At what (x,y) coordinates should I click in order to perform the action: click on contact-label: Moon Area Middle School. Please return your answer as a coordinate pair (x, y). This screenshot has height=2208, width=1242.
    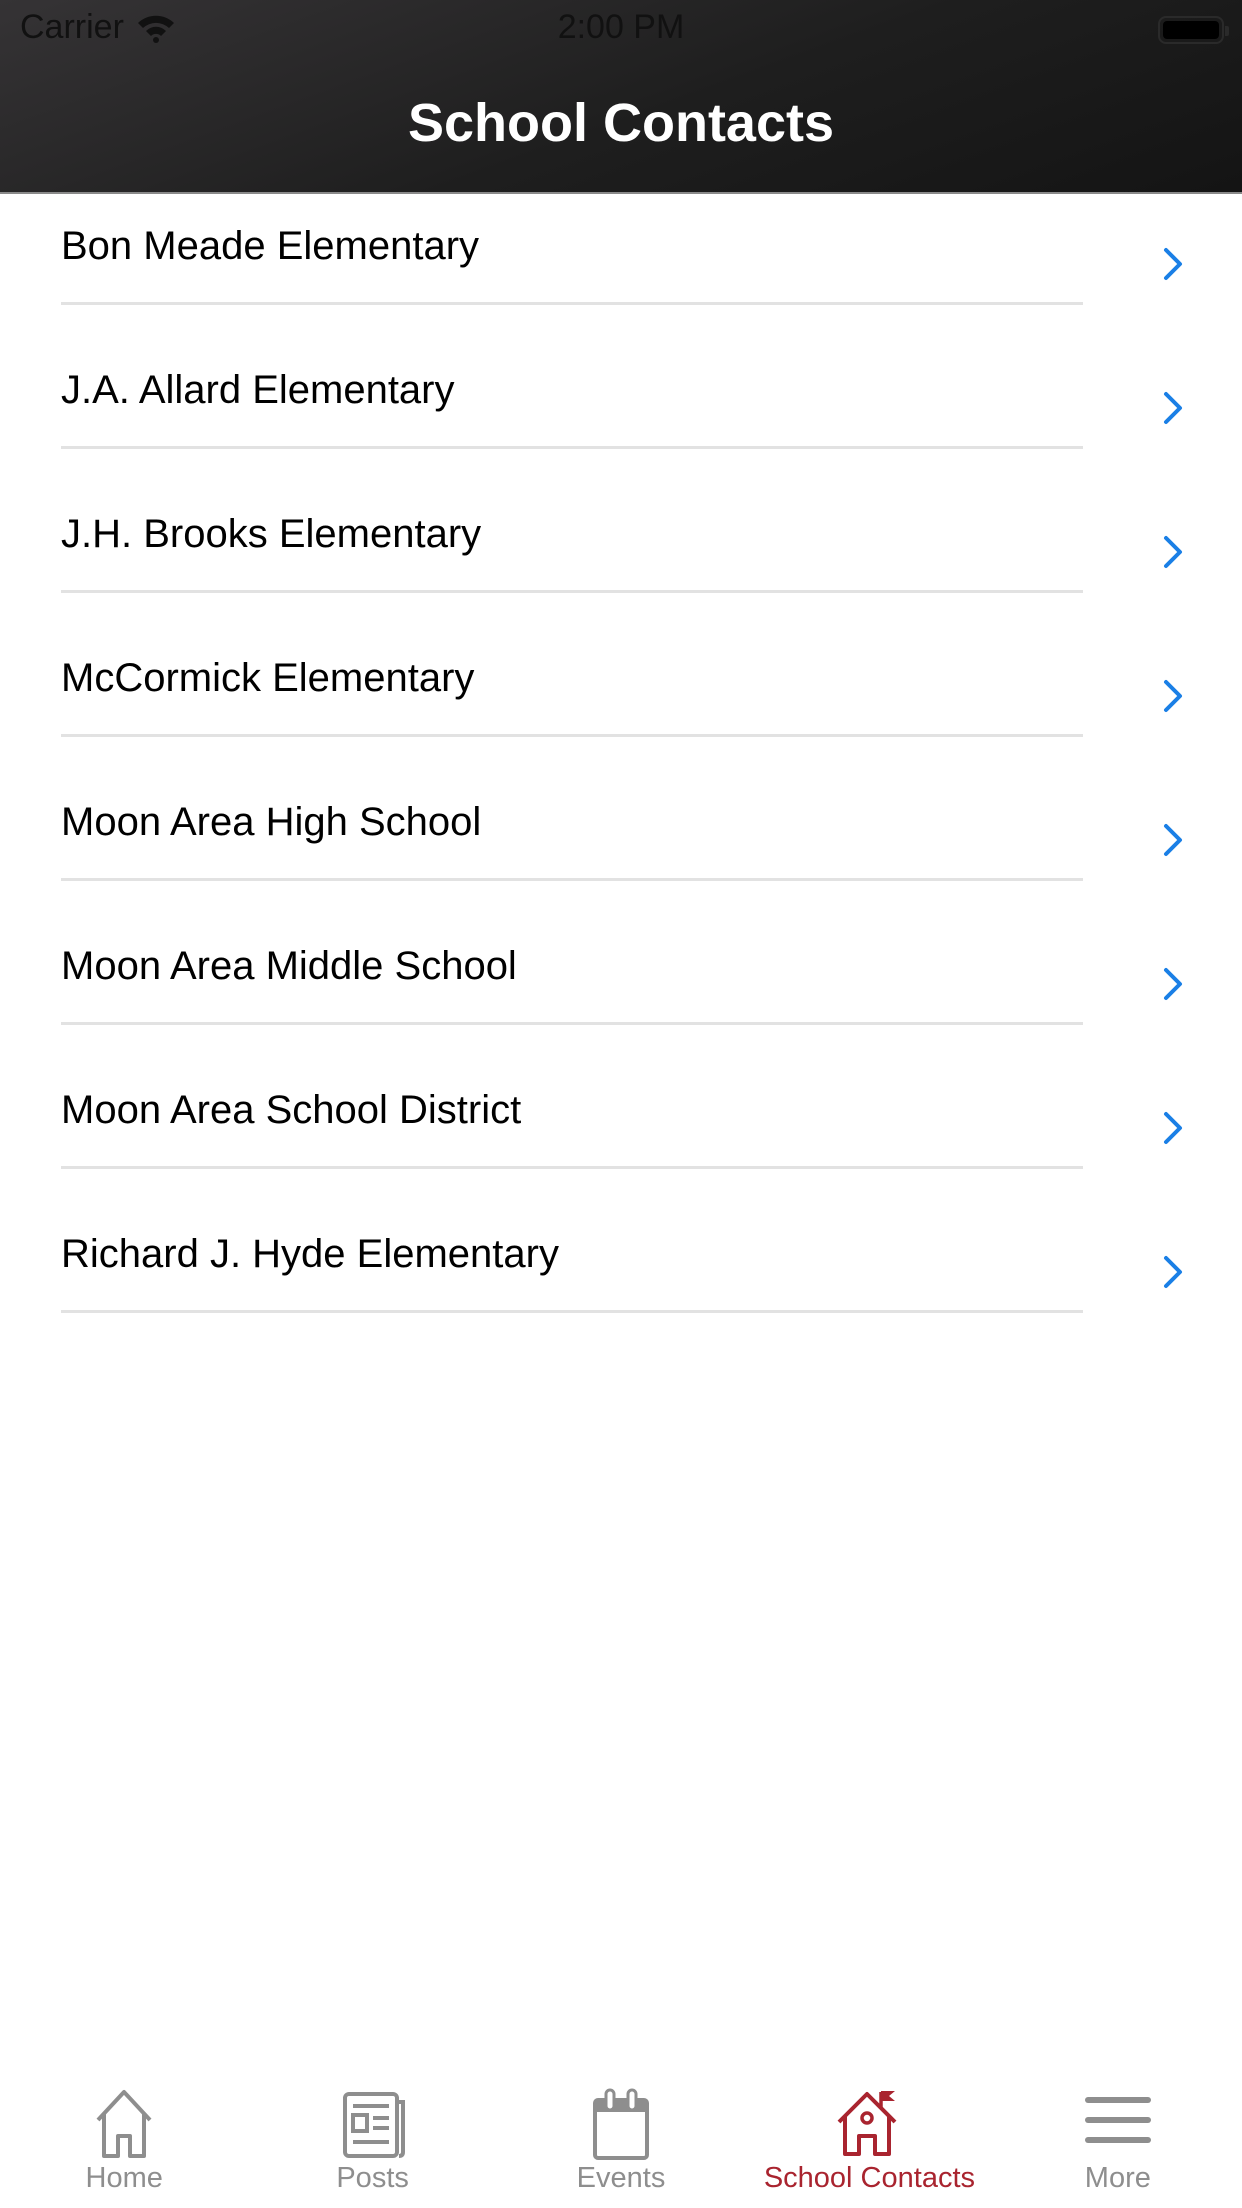
    Looking at the image, I should click on (289, 966).